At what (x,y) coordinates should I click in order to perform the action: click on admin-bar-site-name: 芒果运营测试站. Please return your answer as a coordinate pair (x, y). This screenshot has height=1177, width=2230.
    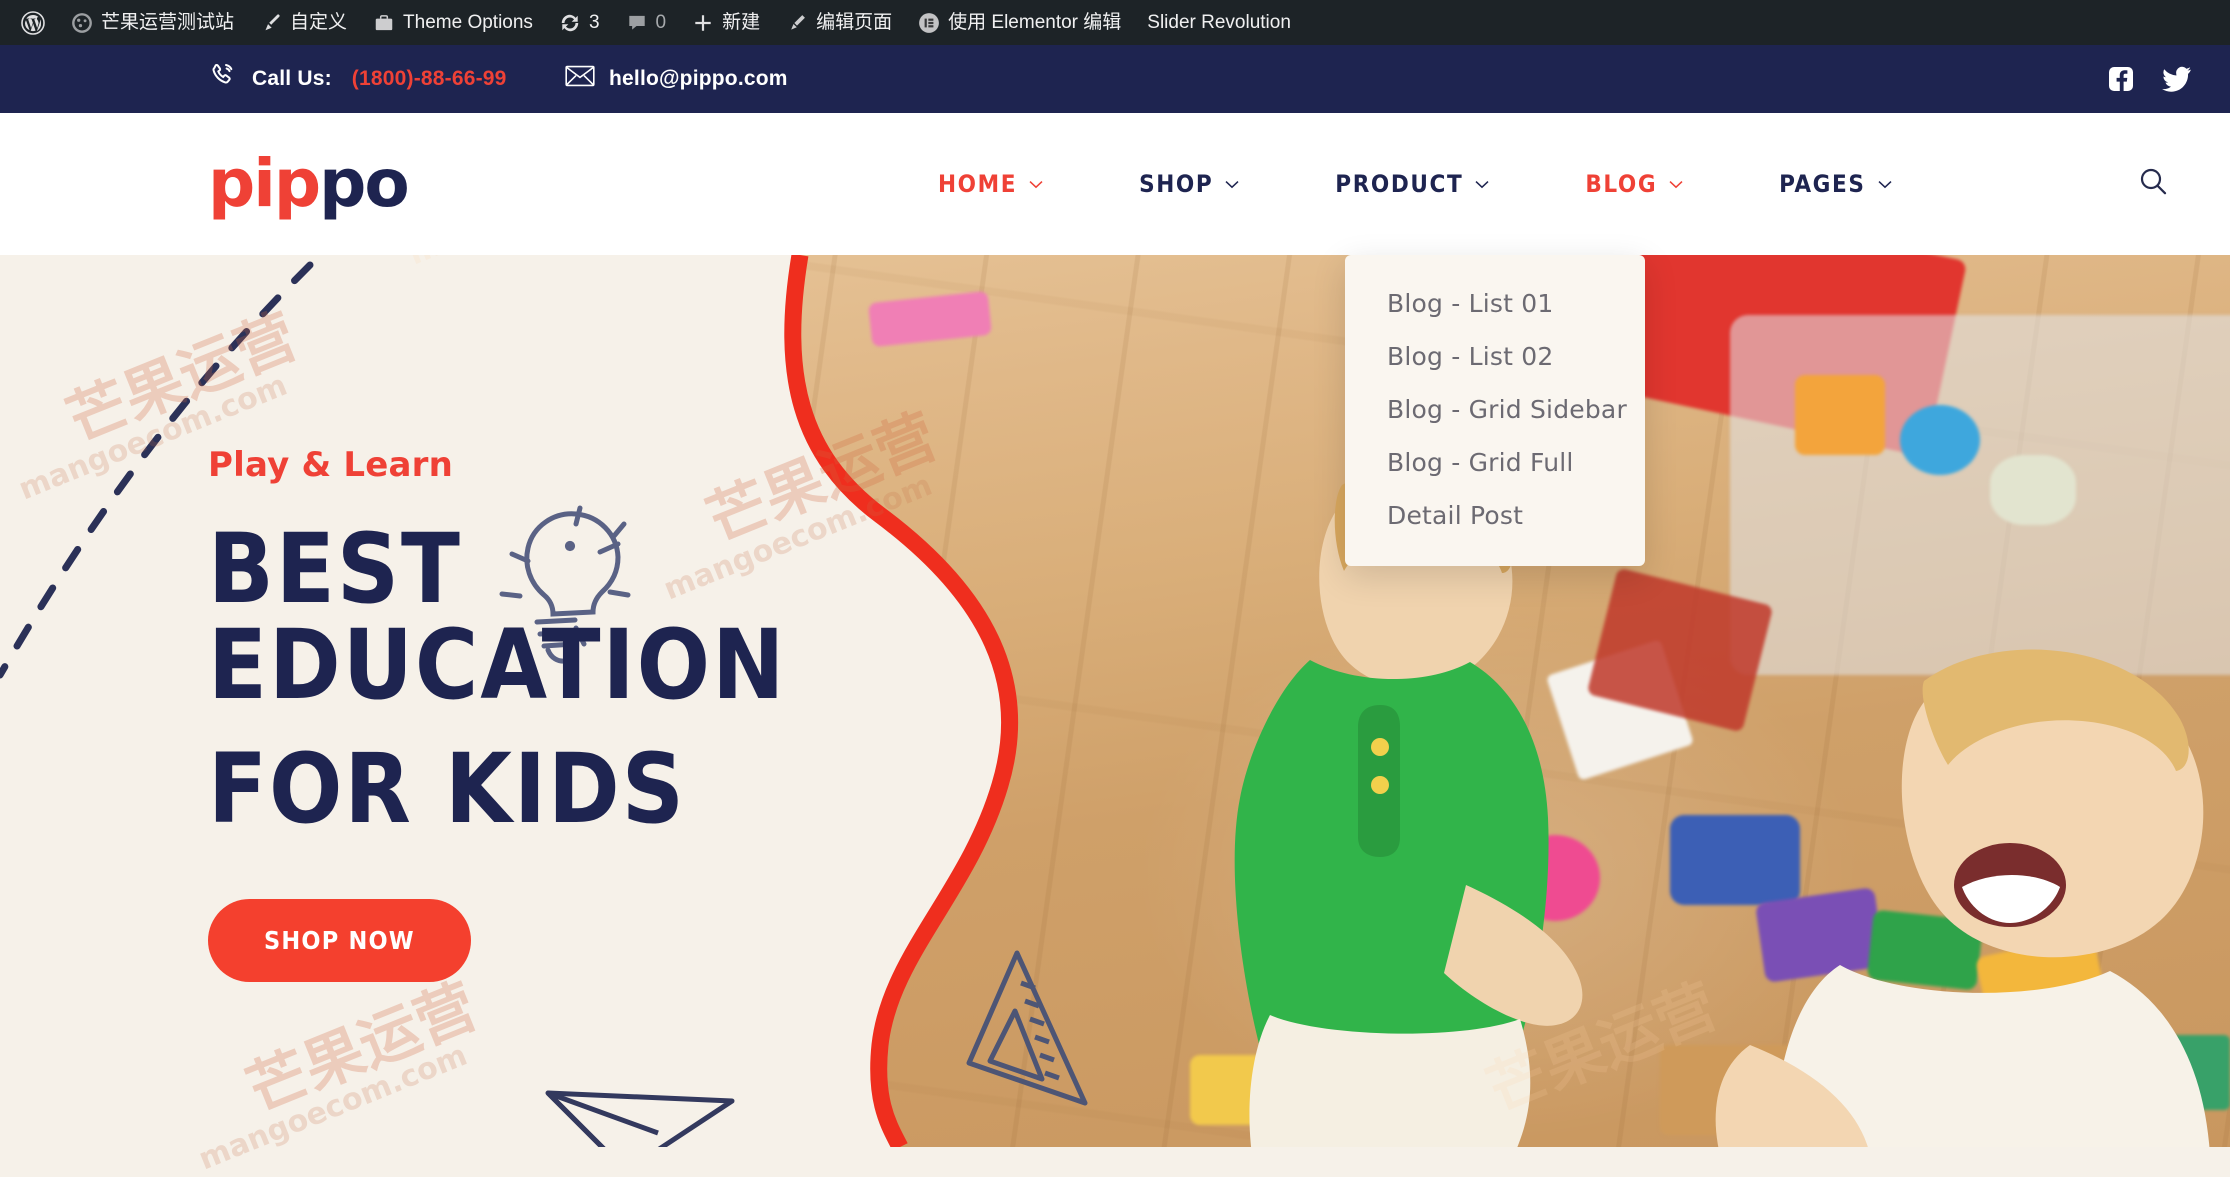
    Looking at the image, I should click on (152, 22).